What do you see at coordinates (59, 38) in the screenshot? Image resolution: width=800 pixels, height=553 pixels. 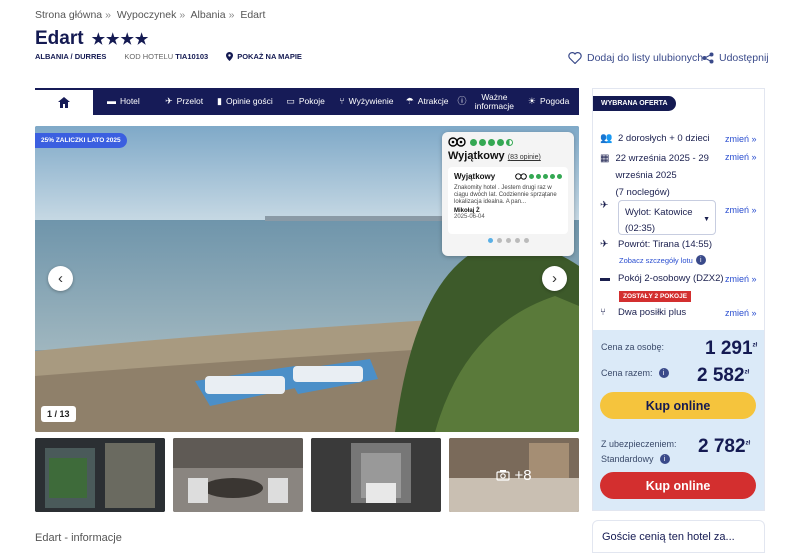 I see `hotel-name: Edart` at bounding box center [59, 38].